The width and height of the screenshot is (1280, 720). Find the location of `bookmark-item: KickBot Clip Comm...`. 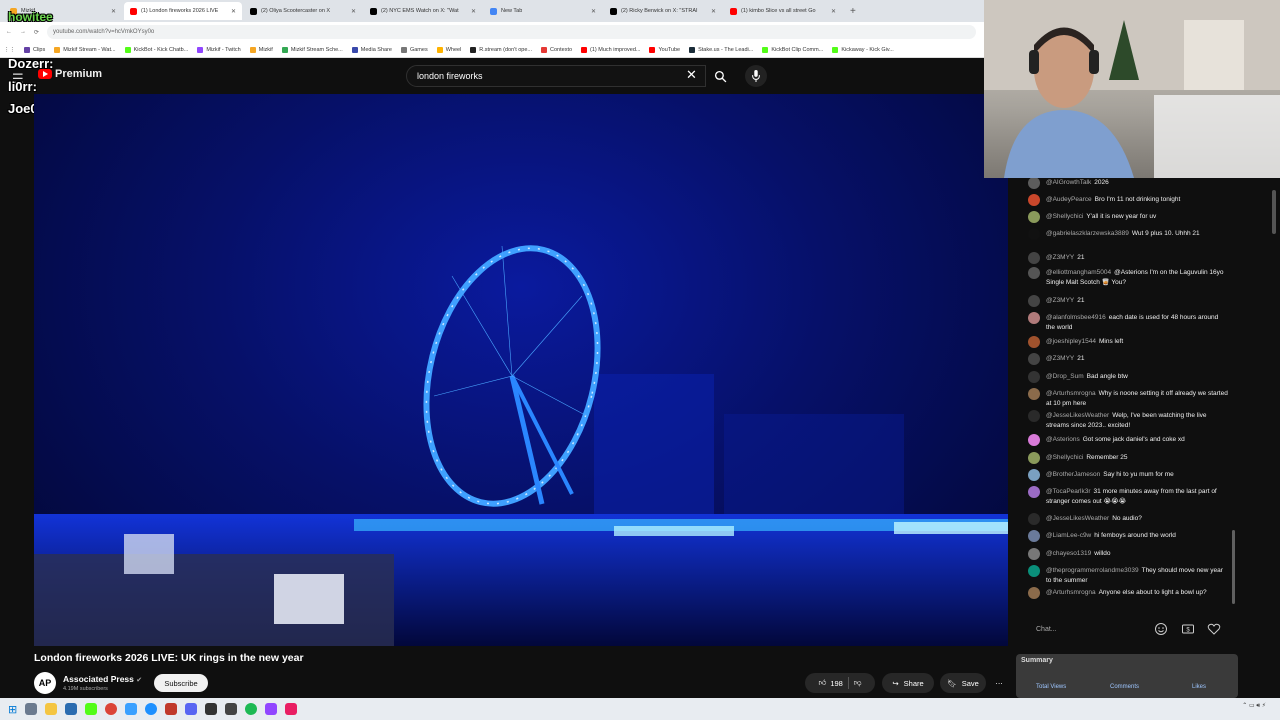

bookmark-item: KickBot Clip Comm... is located at coordinates (792, 49).